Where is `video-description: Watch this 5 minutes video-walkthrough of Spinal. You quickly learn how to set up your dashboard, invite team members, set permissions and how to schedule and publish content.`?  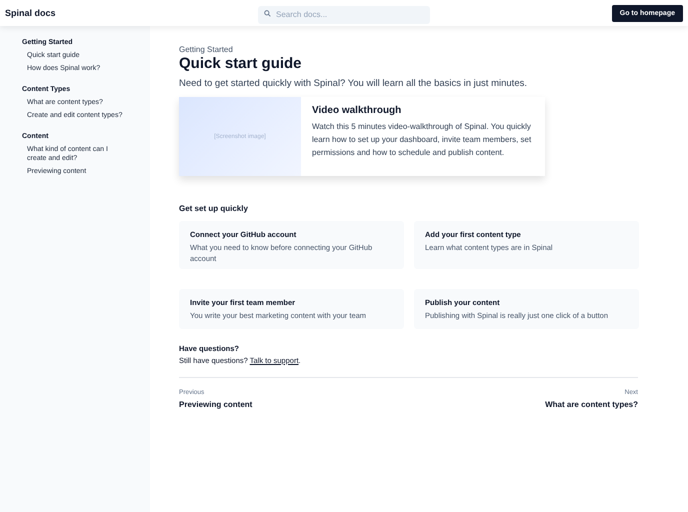 video-description: Watch this 5 minutes video-walkthrough of Spinal. You quickly learn how to set up your dashboard, invite team members, set permissions and how to schedule and publish content. is located at coordinates (422, 140).